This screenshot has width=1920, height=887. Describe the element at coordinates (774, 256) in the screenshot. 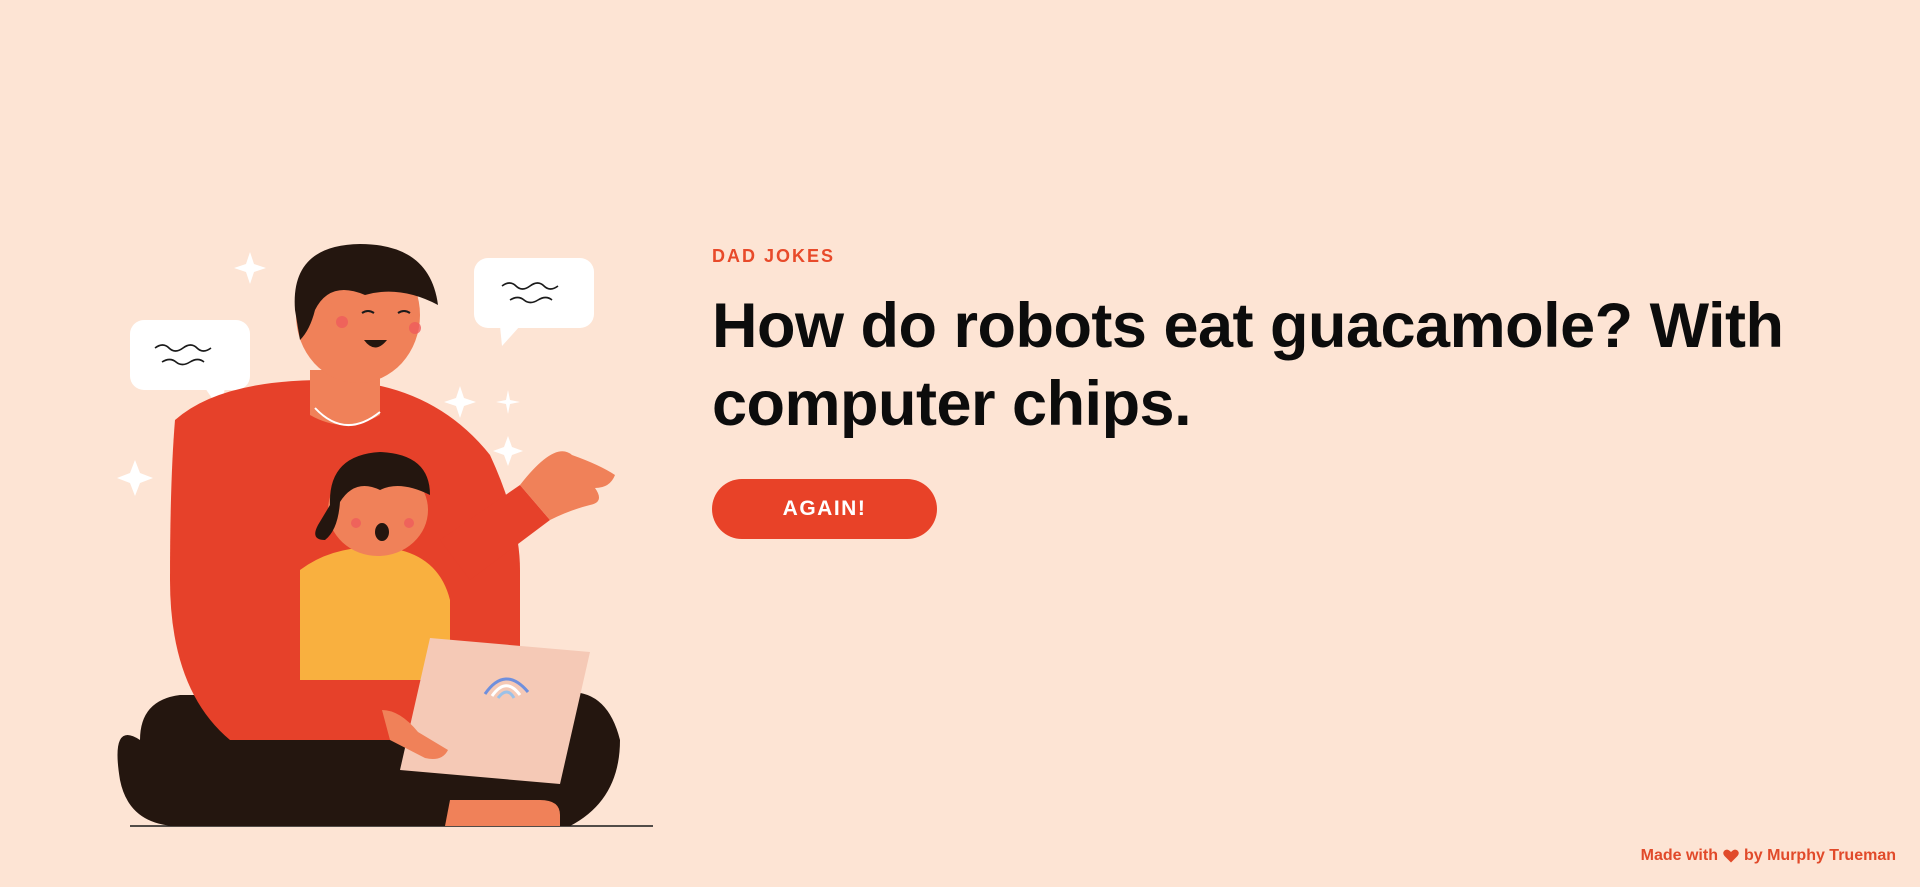

I see `section-eyebrow: DAD JOKES` at that location.